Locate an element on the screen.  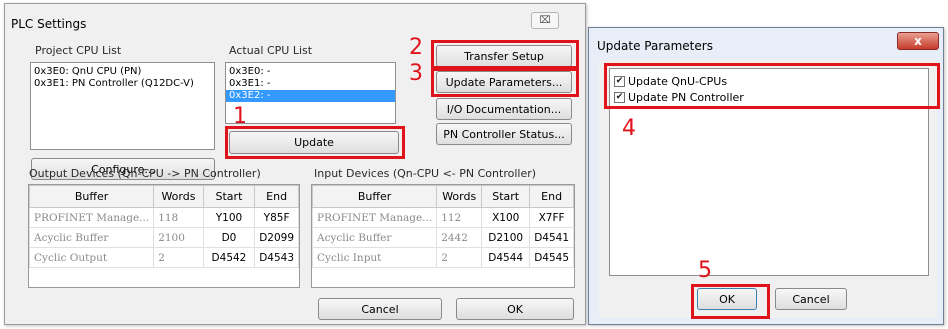
project-cpu-list-label: Project CPU List is located at coordinates (78, 50).